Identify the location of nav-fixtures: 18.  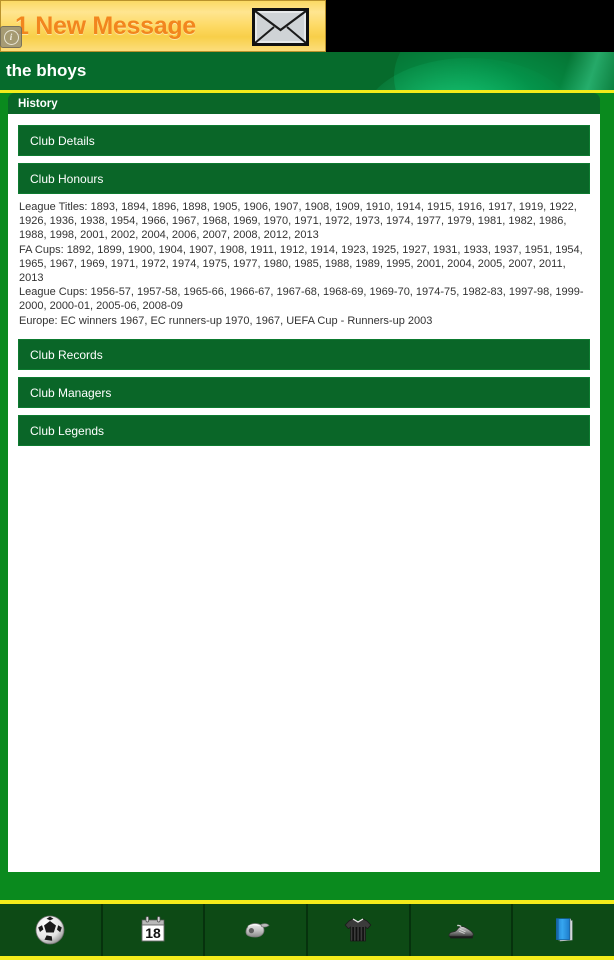
(154, 930).